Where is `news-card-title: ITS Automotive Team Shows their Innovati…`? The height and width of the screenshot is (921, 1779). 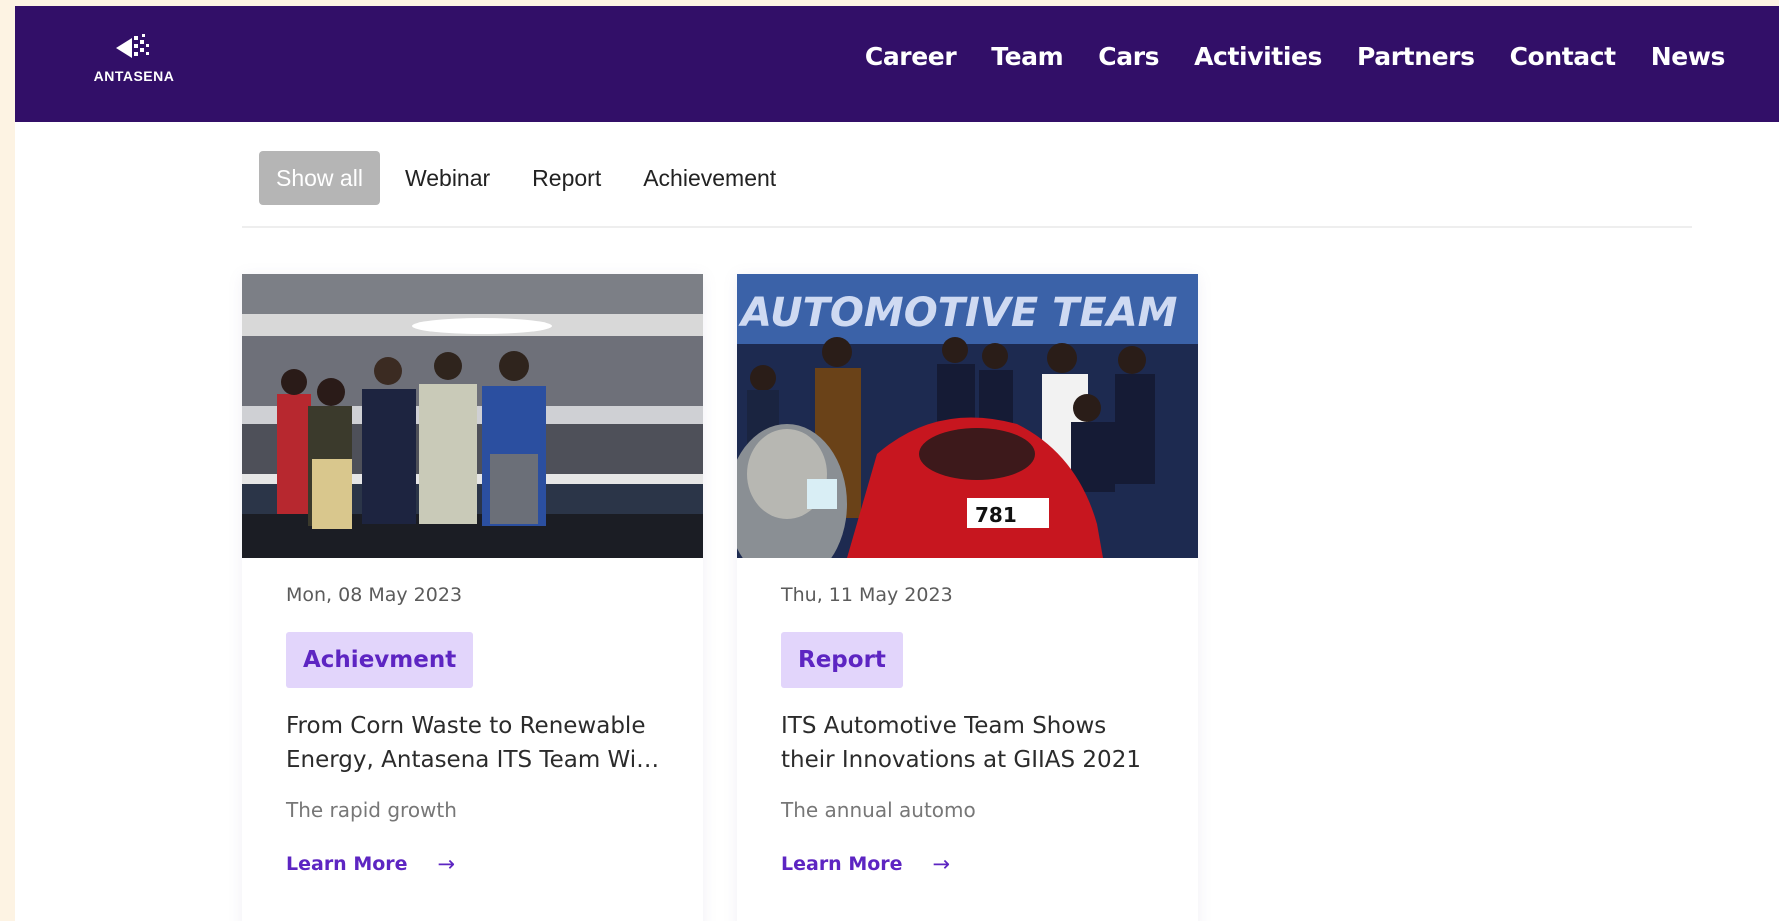
news-card-title: ITS Automotive Team Shows their Innovati… is located at coordinates (971, 743).